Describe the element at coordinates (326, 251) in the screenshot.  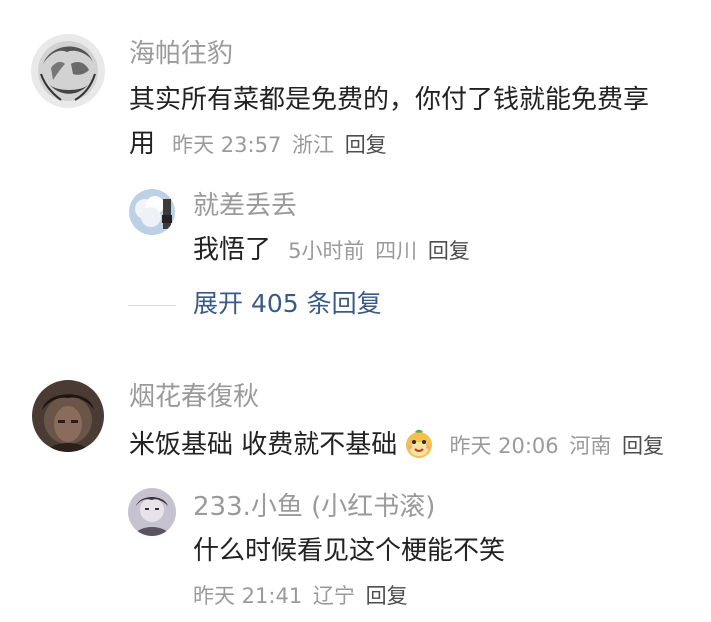
I see `reply-time: 5小时前` at that location.